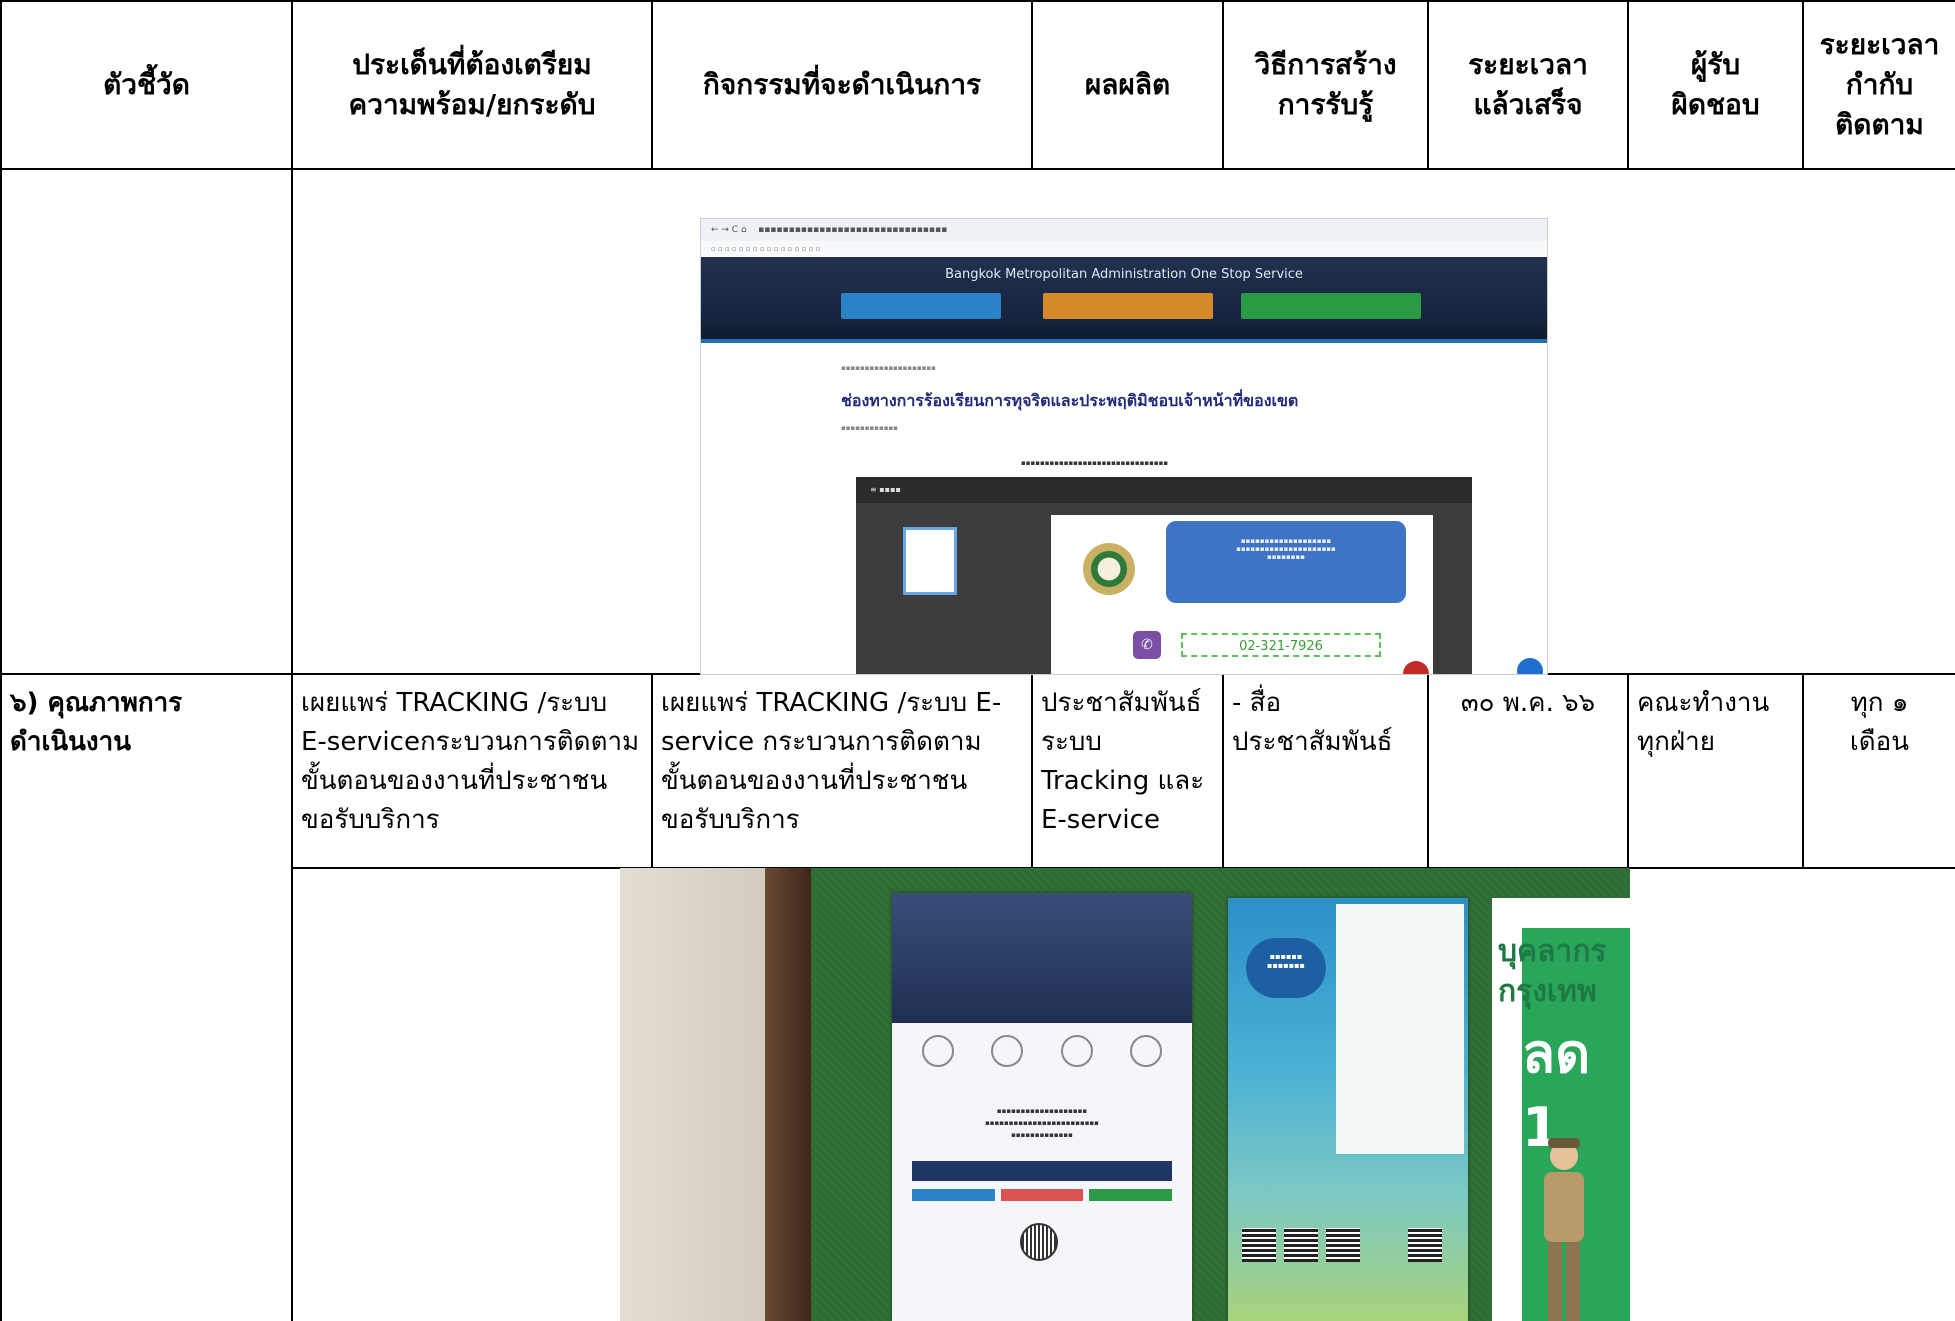 The height and width of the screenshot is (1321, 1955). What do you see at coordinates (1124, 249) in the screenshot?
I see `browser-bookmarks-bar: ▫ ▫ ▫ ▫ ▫ ▫ ▫ ▫ ▫ ▫ ▫ ▫ ▫ ▫ ▫ ▫` at bounding box center [1124, 249].